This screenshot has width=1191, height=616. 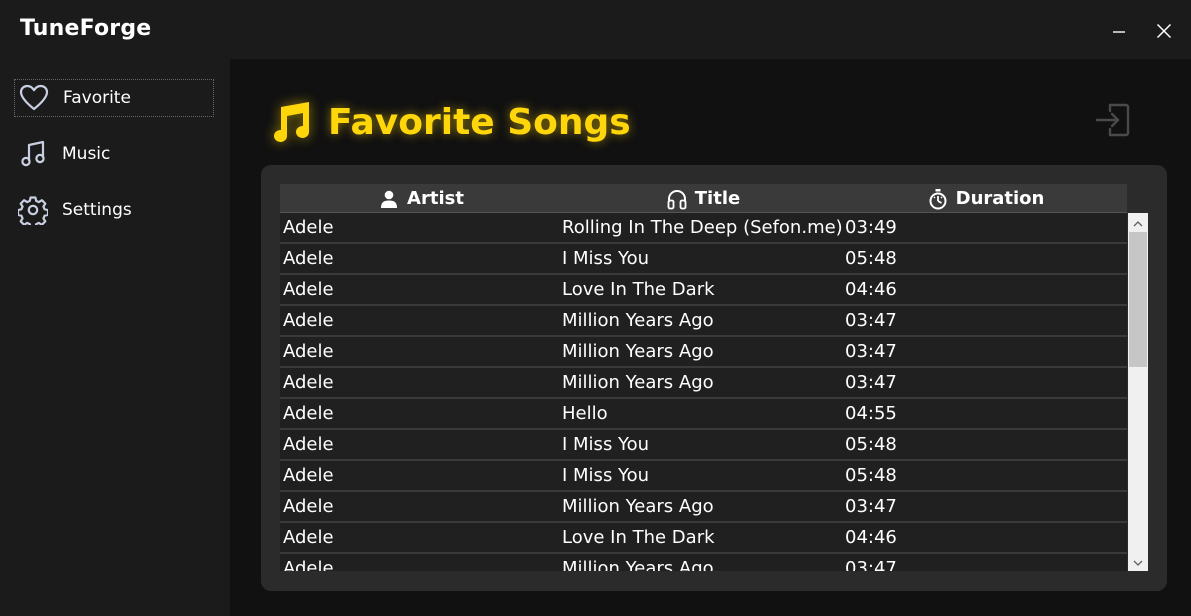 What do you see at coordinates (435, 198) in the screenshot?
I see `column-header-label: Artist` at bounding box center [435, 198].